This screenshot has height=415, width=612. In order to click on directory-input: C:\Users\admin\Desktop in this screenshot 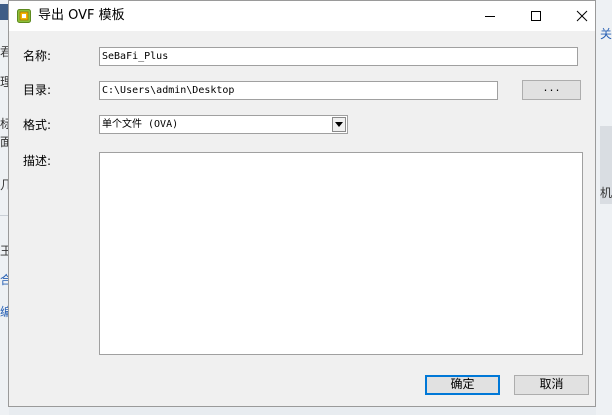, I will do `click(298, 90)`.